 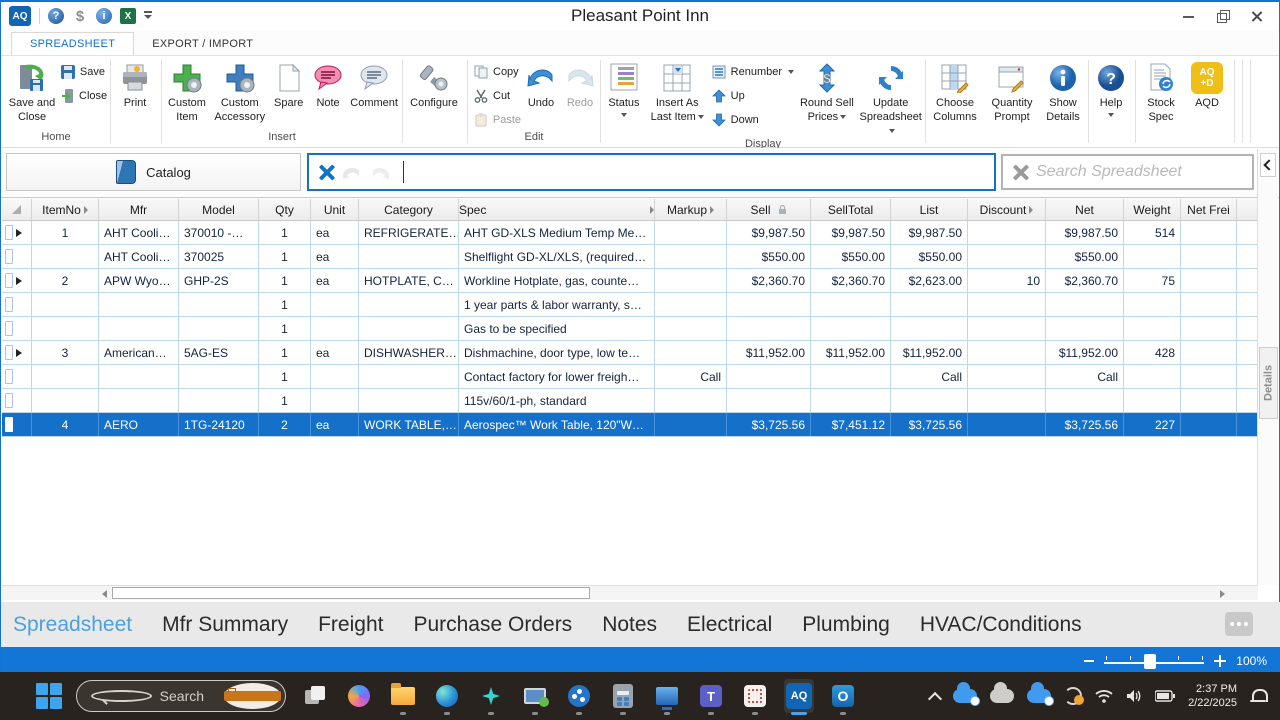 I want to click on grid-column-header: SellTotal, so click(x=851, y=209).